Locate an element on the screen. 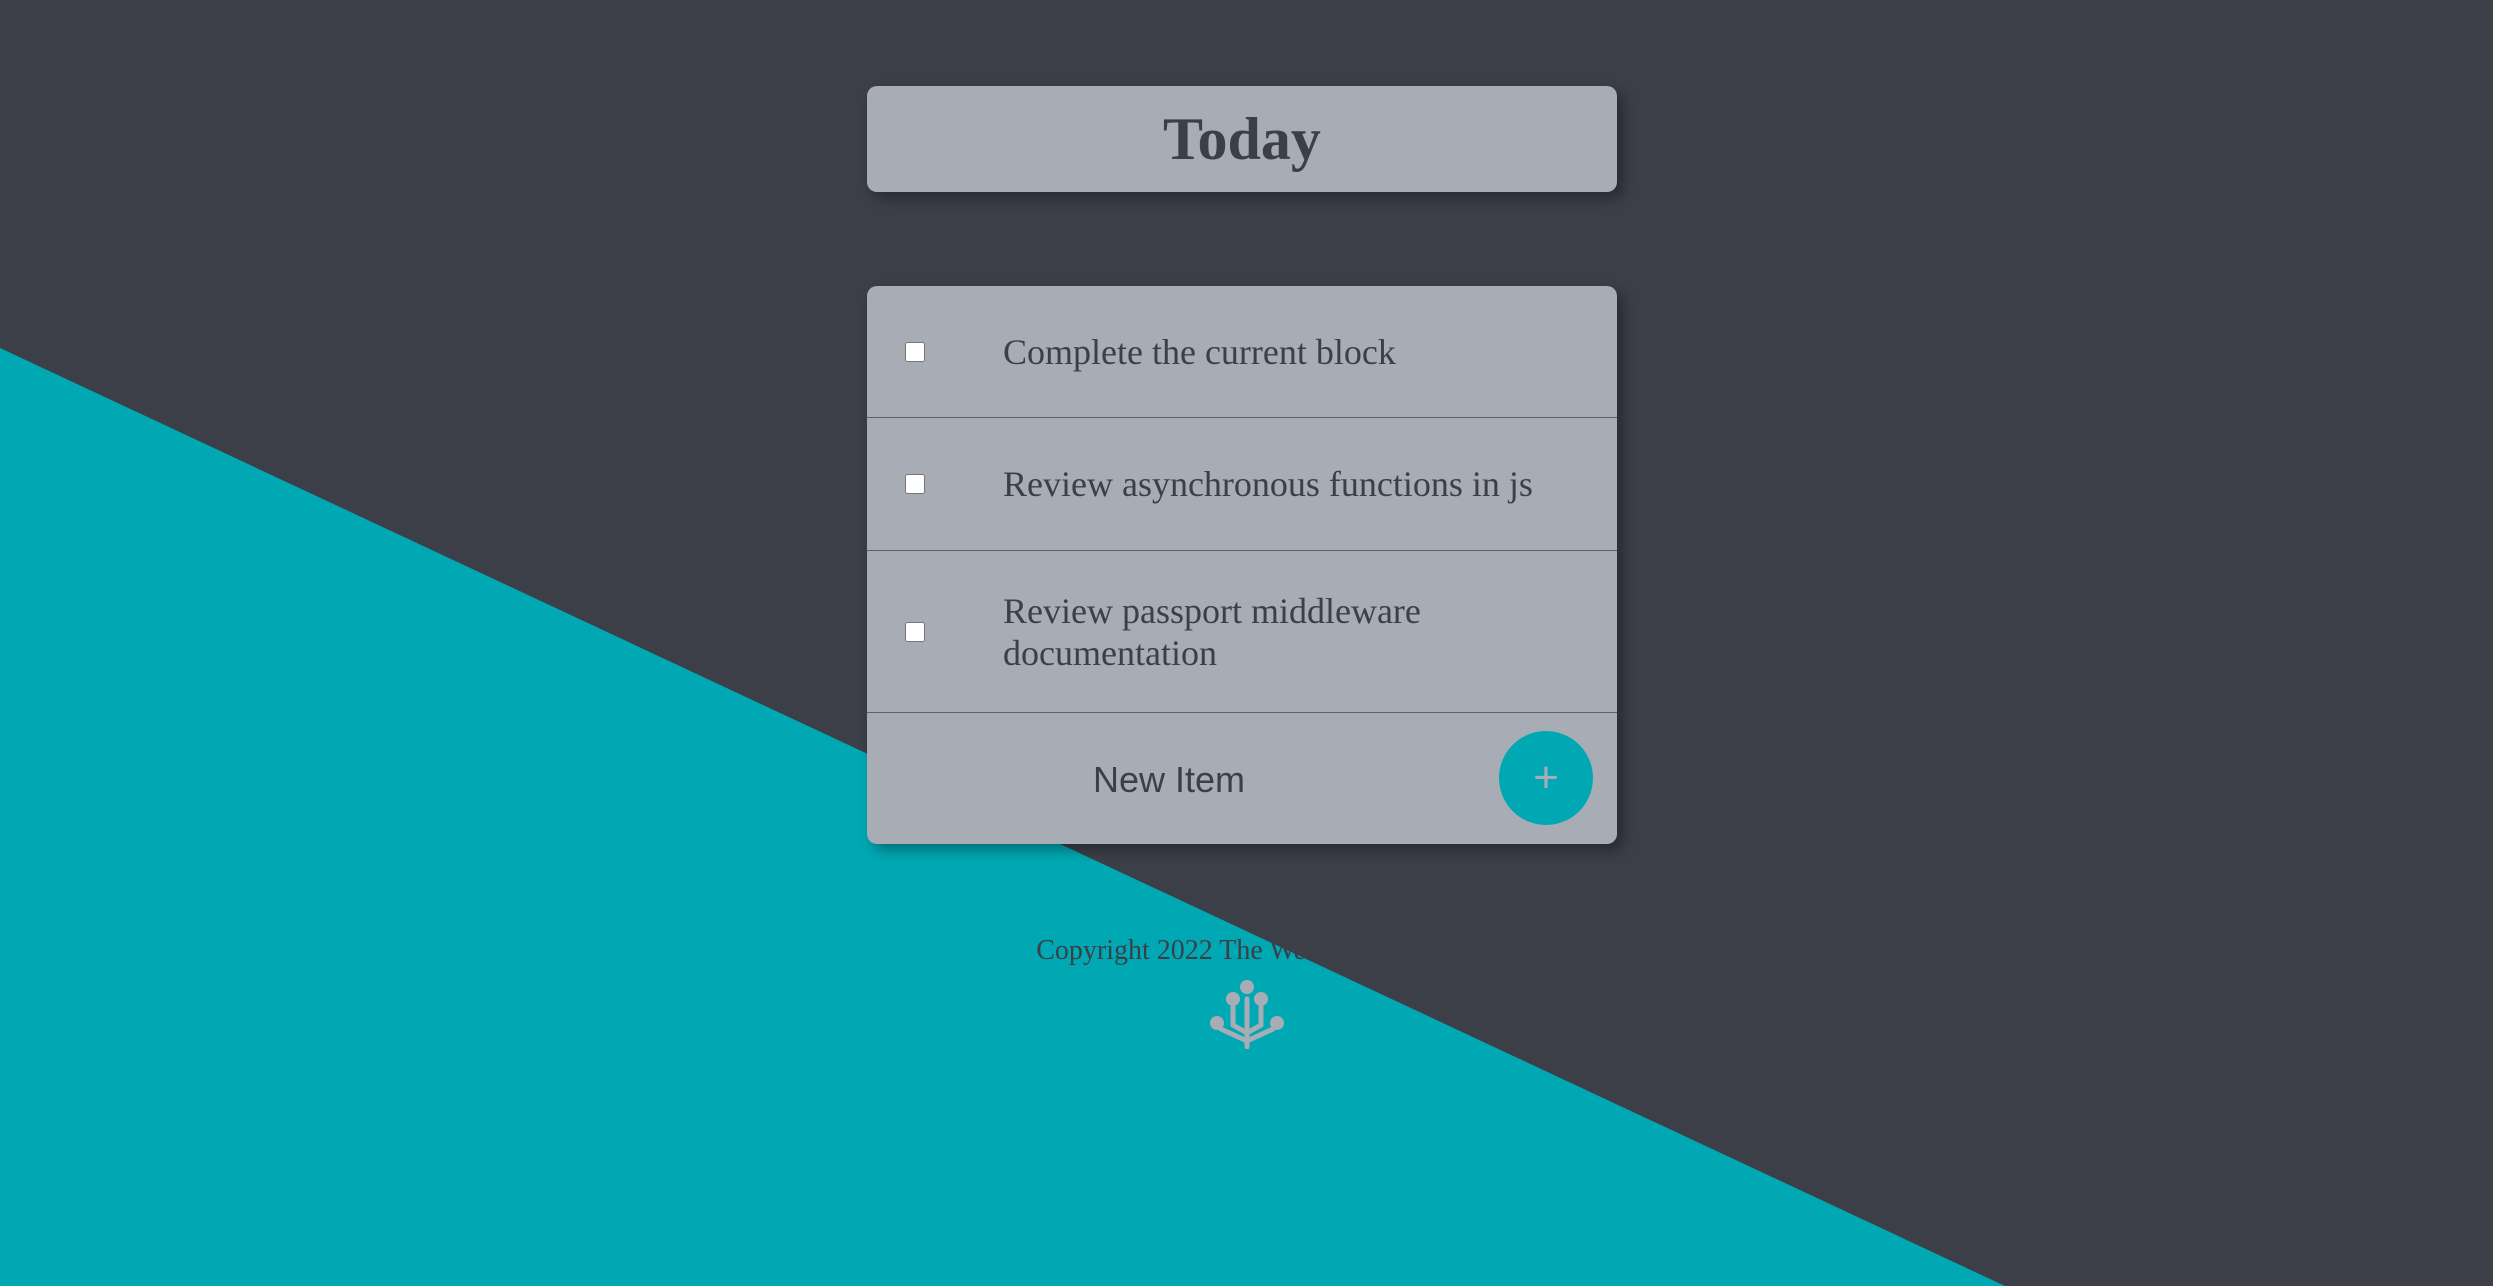  list-item: Complete the current block is located at coordinates (1242, 352).